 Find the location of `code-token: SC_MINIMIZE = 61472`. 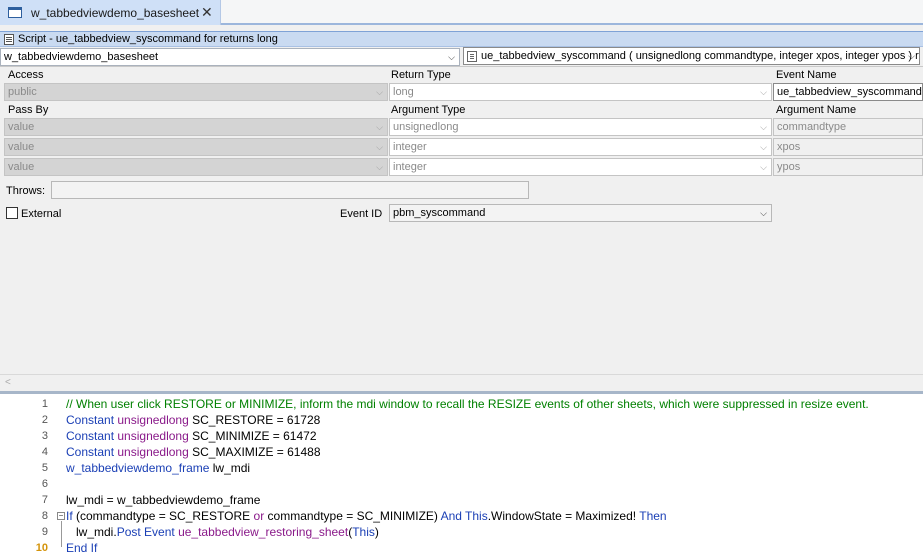

code-token: SC_MINIMIZE = 61472 is located at coordinates (252, 436).